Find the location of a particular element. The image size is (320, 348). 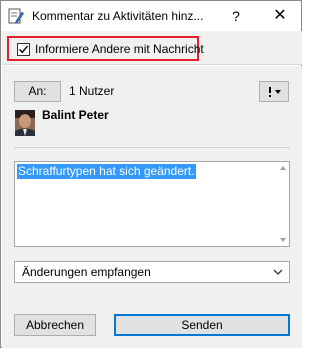

close-button: ✕ is located at coordinates (280, 16).